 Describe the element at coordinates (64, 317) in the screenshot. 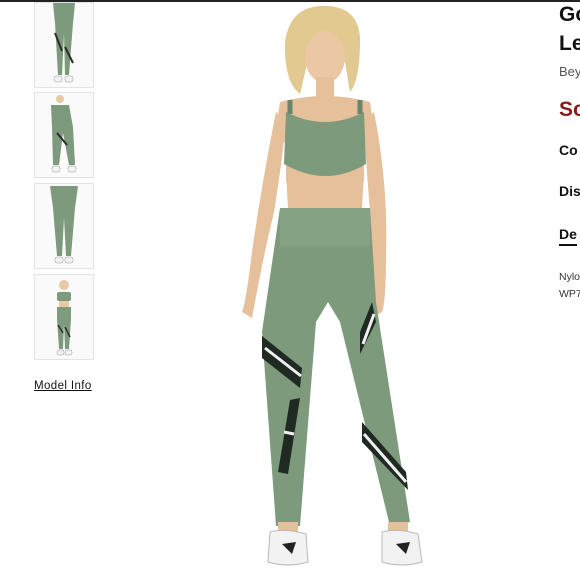

I see `thumbnail-full-outfit` at that location.